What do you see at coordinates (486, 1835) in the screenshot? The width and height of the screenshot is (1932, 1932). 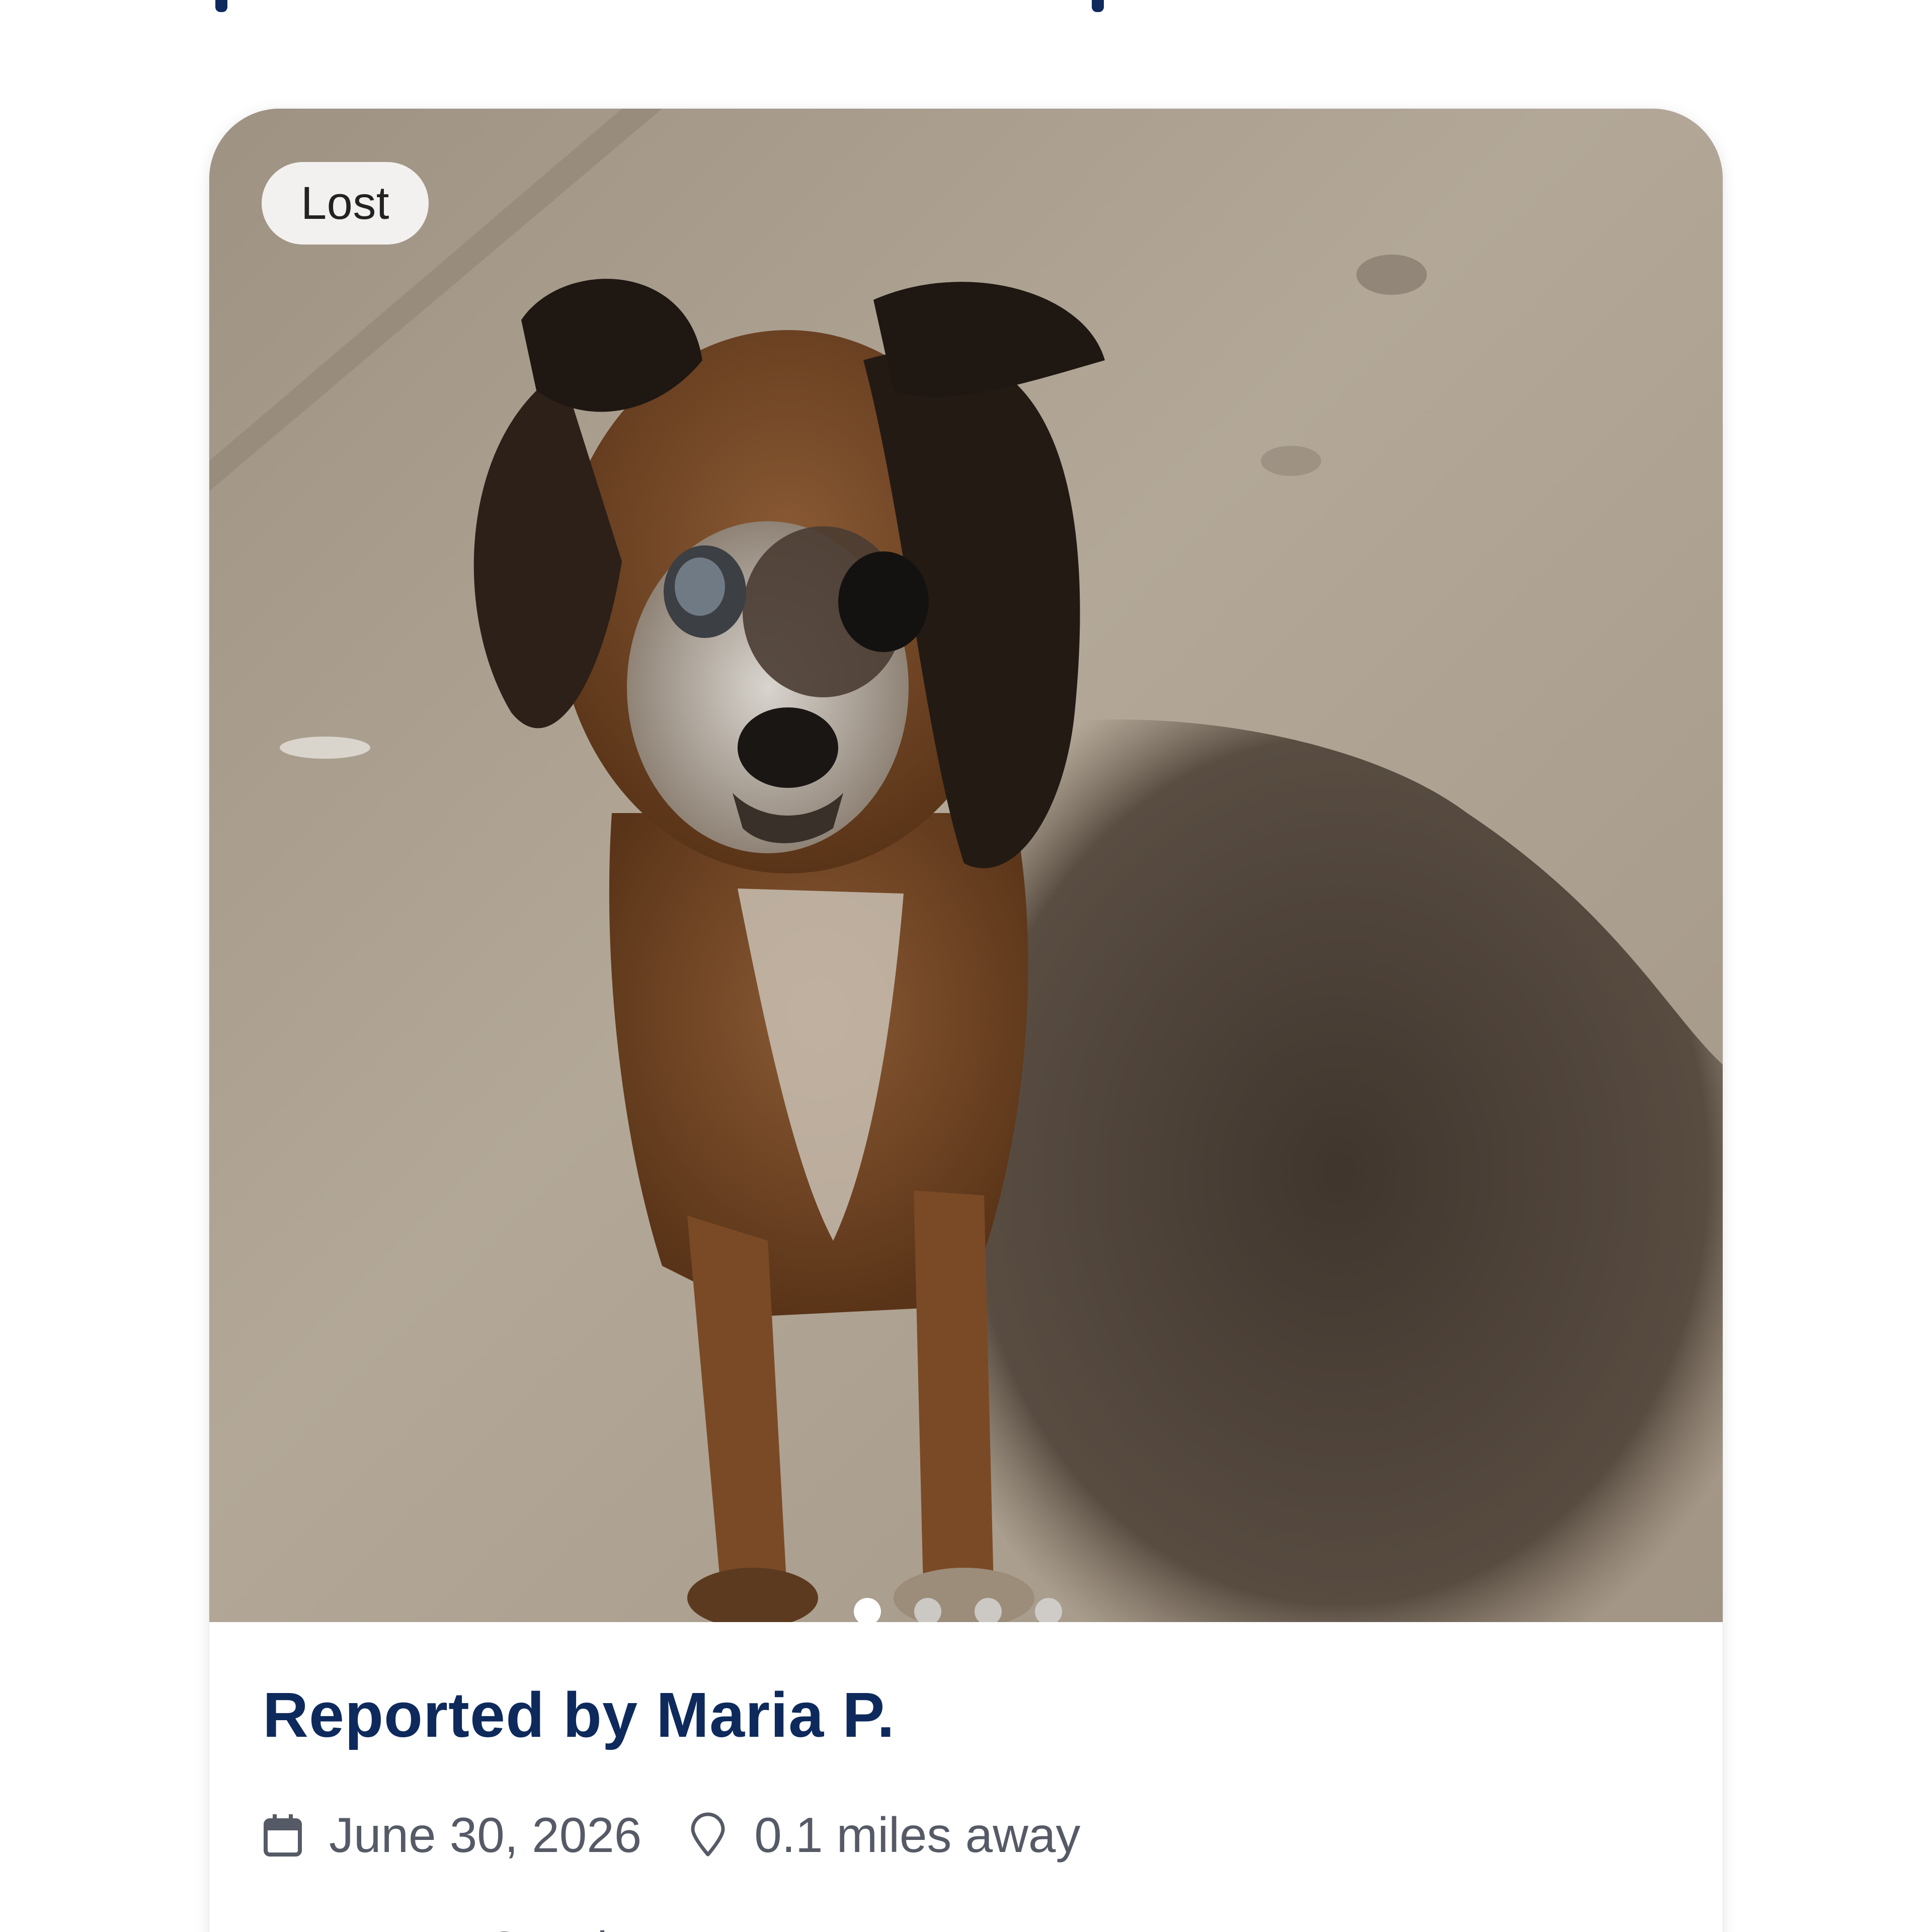 I see `report-date-text: June 30, 2026` at bounding box center [486, 1835].